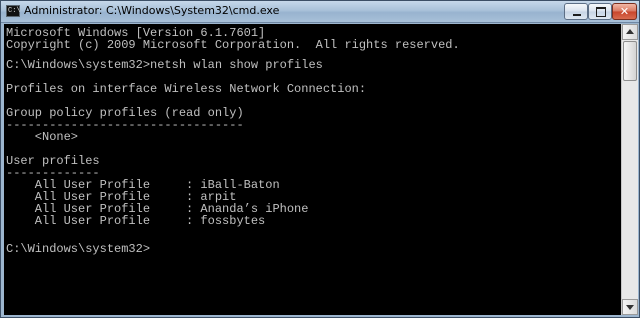 This screenshot has width=640, height=318. Describe the element at coordinates (630, 61) in the screenshot. I see `scroll-thumb` at that location.